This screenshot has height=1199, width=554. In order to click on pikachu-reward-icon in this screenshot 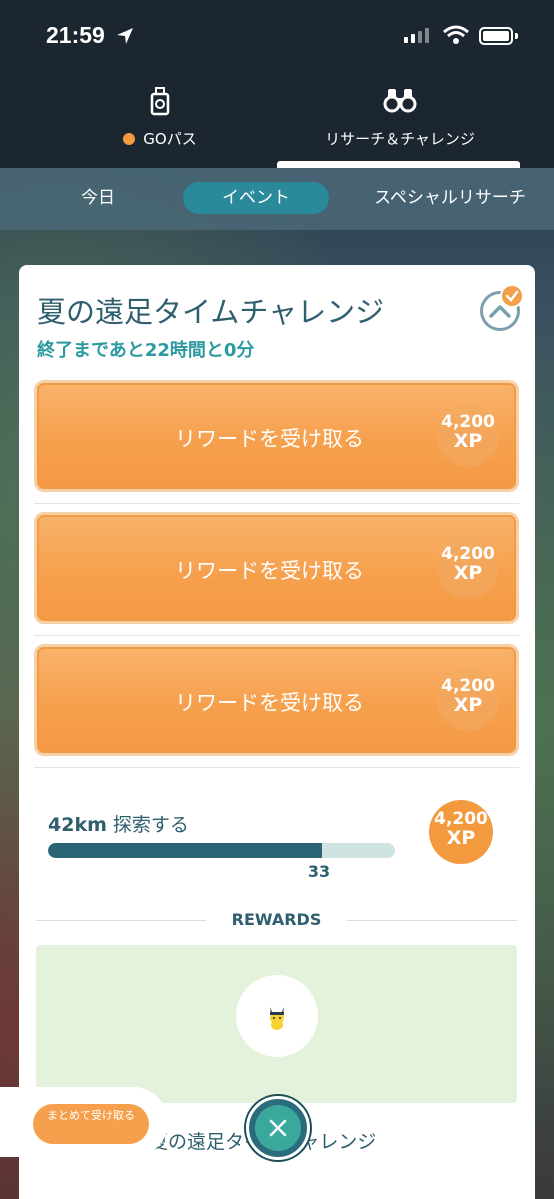, I will do `click(277, 1018)`.